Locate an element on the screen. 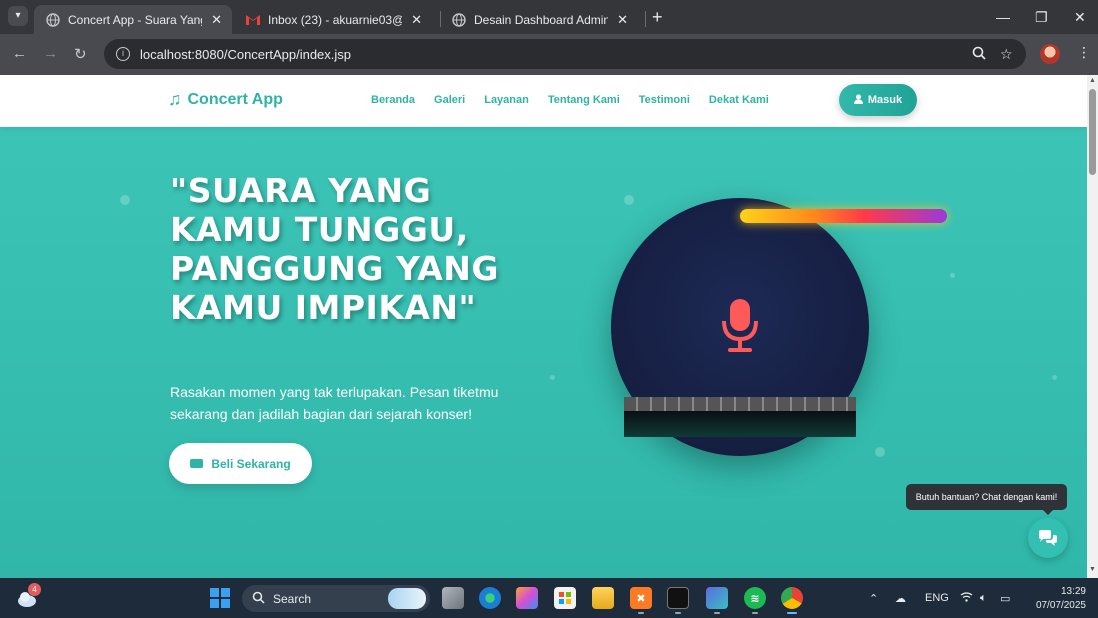 The image size is (1098, 618). gmail-icon is located at coordinates (253, 20).